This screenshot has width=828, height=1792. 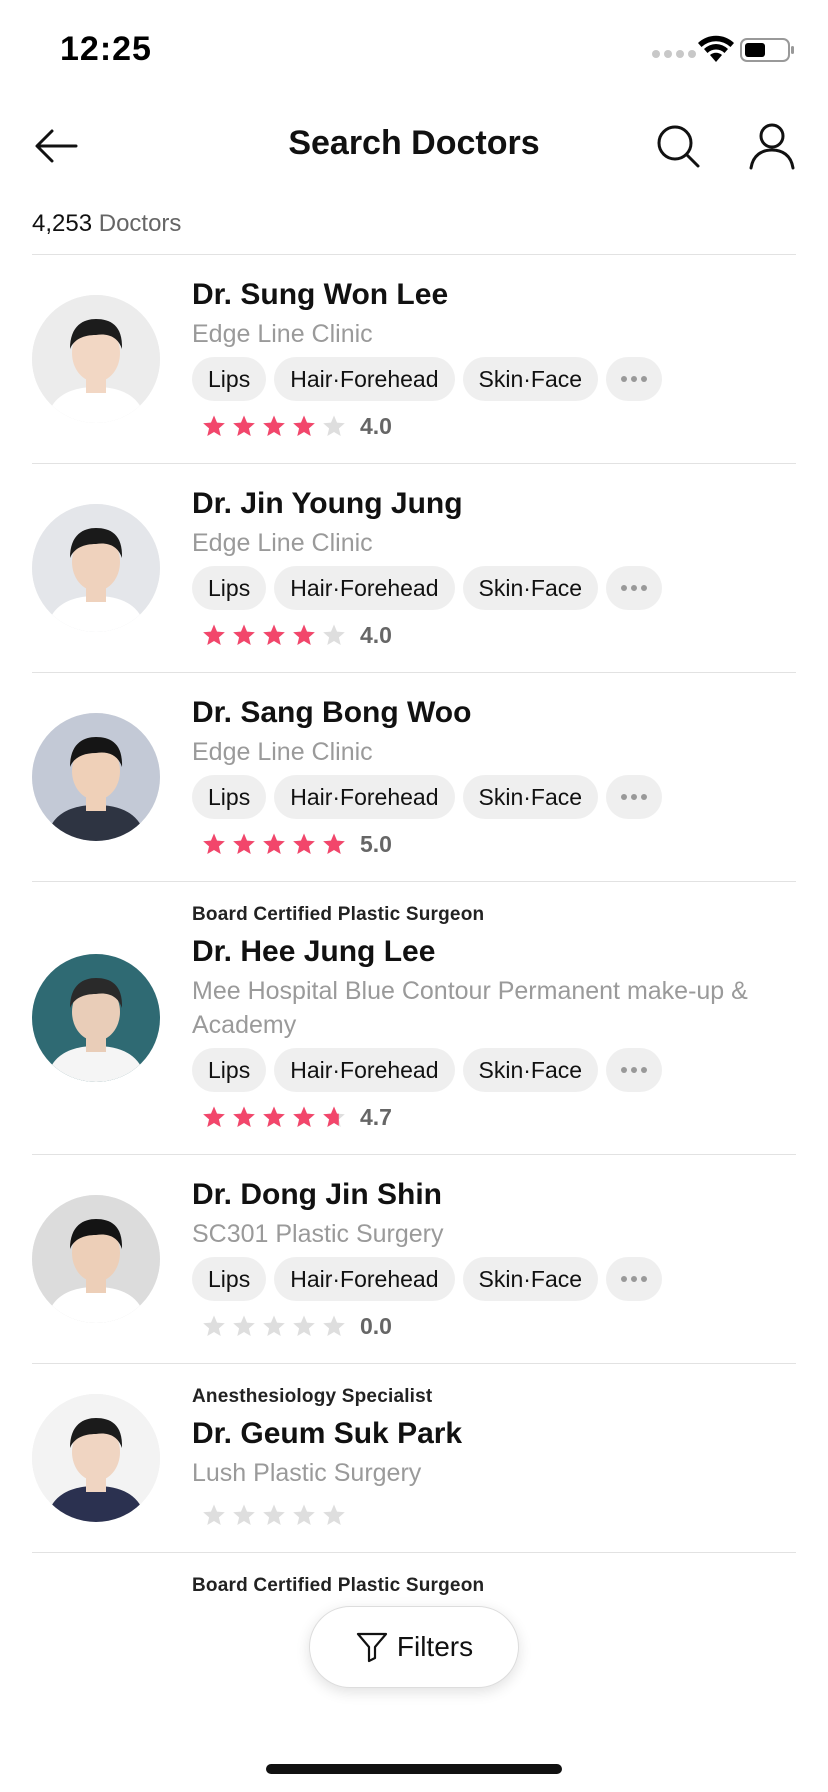 I want to click on search-icon, so click(x=678, y=146).